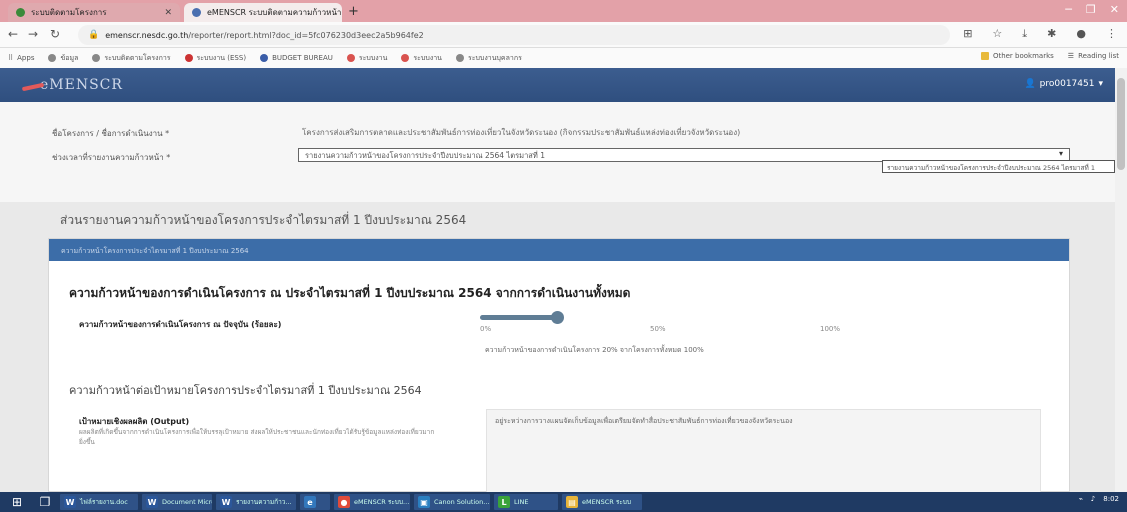 Image resolution: width=1127 pixels, height=512 pixels. I want to click on menu-icon: ⋮, so click(1111, 34).